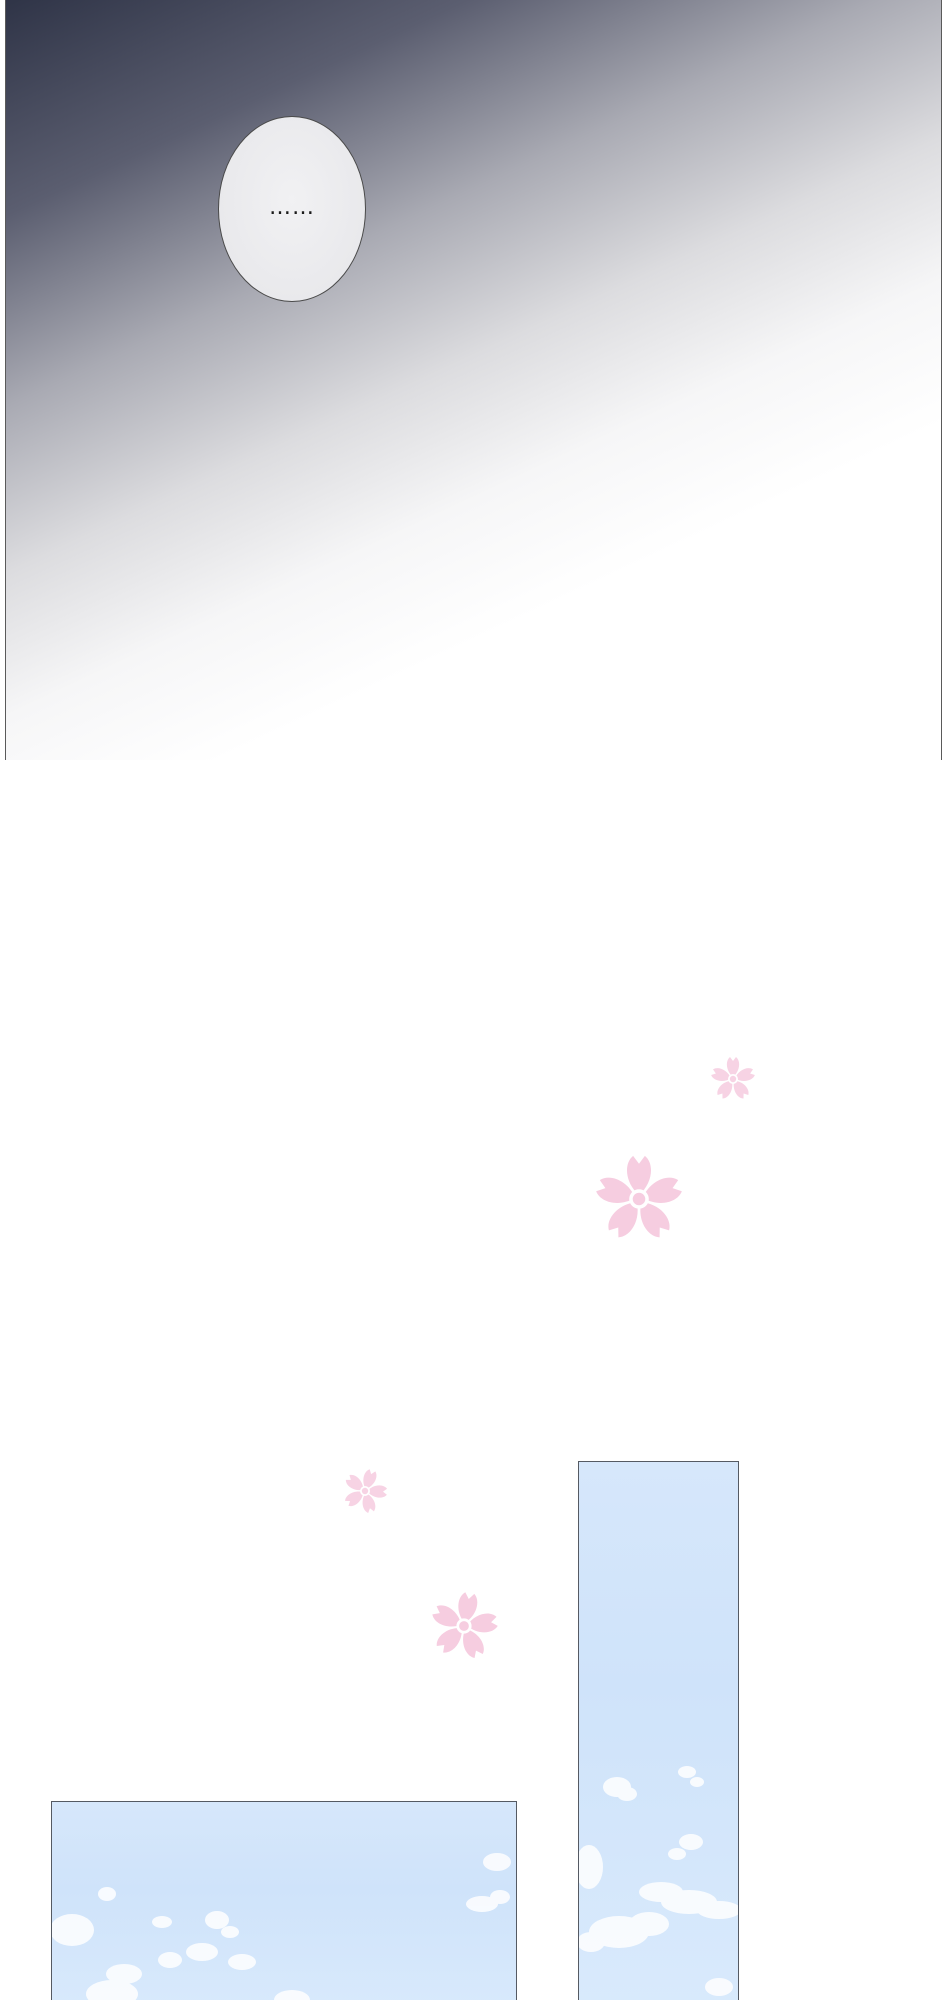 The height and width of the screenshot is (2000, 950). I want to click on sky-panel-tall, so click(658, 1730).